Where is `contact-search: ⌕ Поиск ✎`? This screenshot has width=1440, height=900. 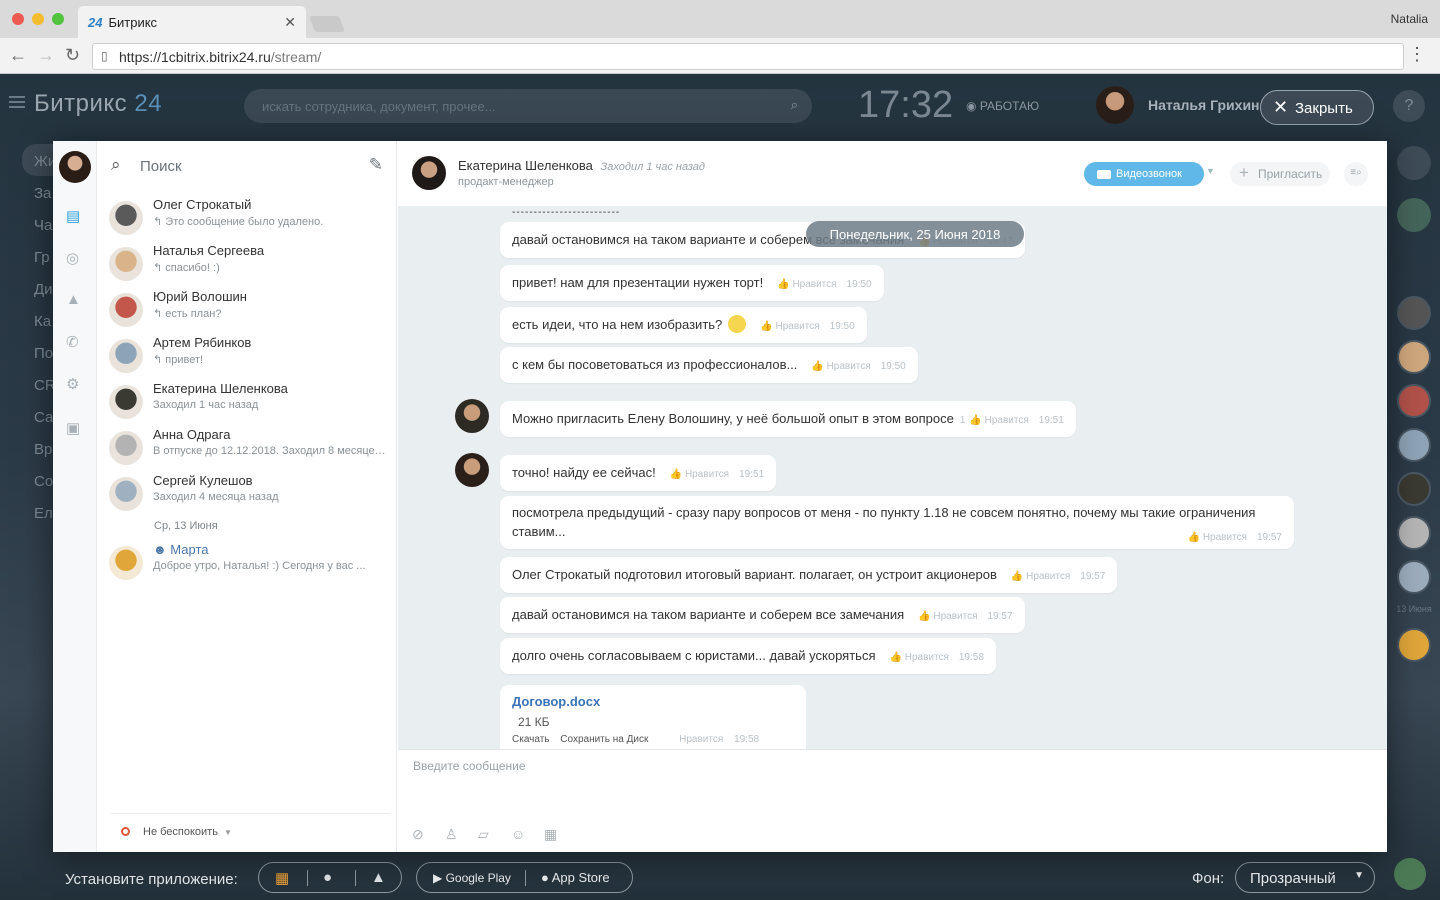
contact-search: ⌕ Поиск ✎ is located at coordinates (247, 166).